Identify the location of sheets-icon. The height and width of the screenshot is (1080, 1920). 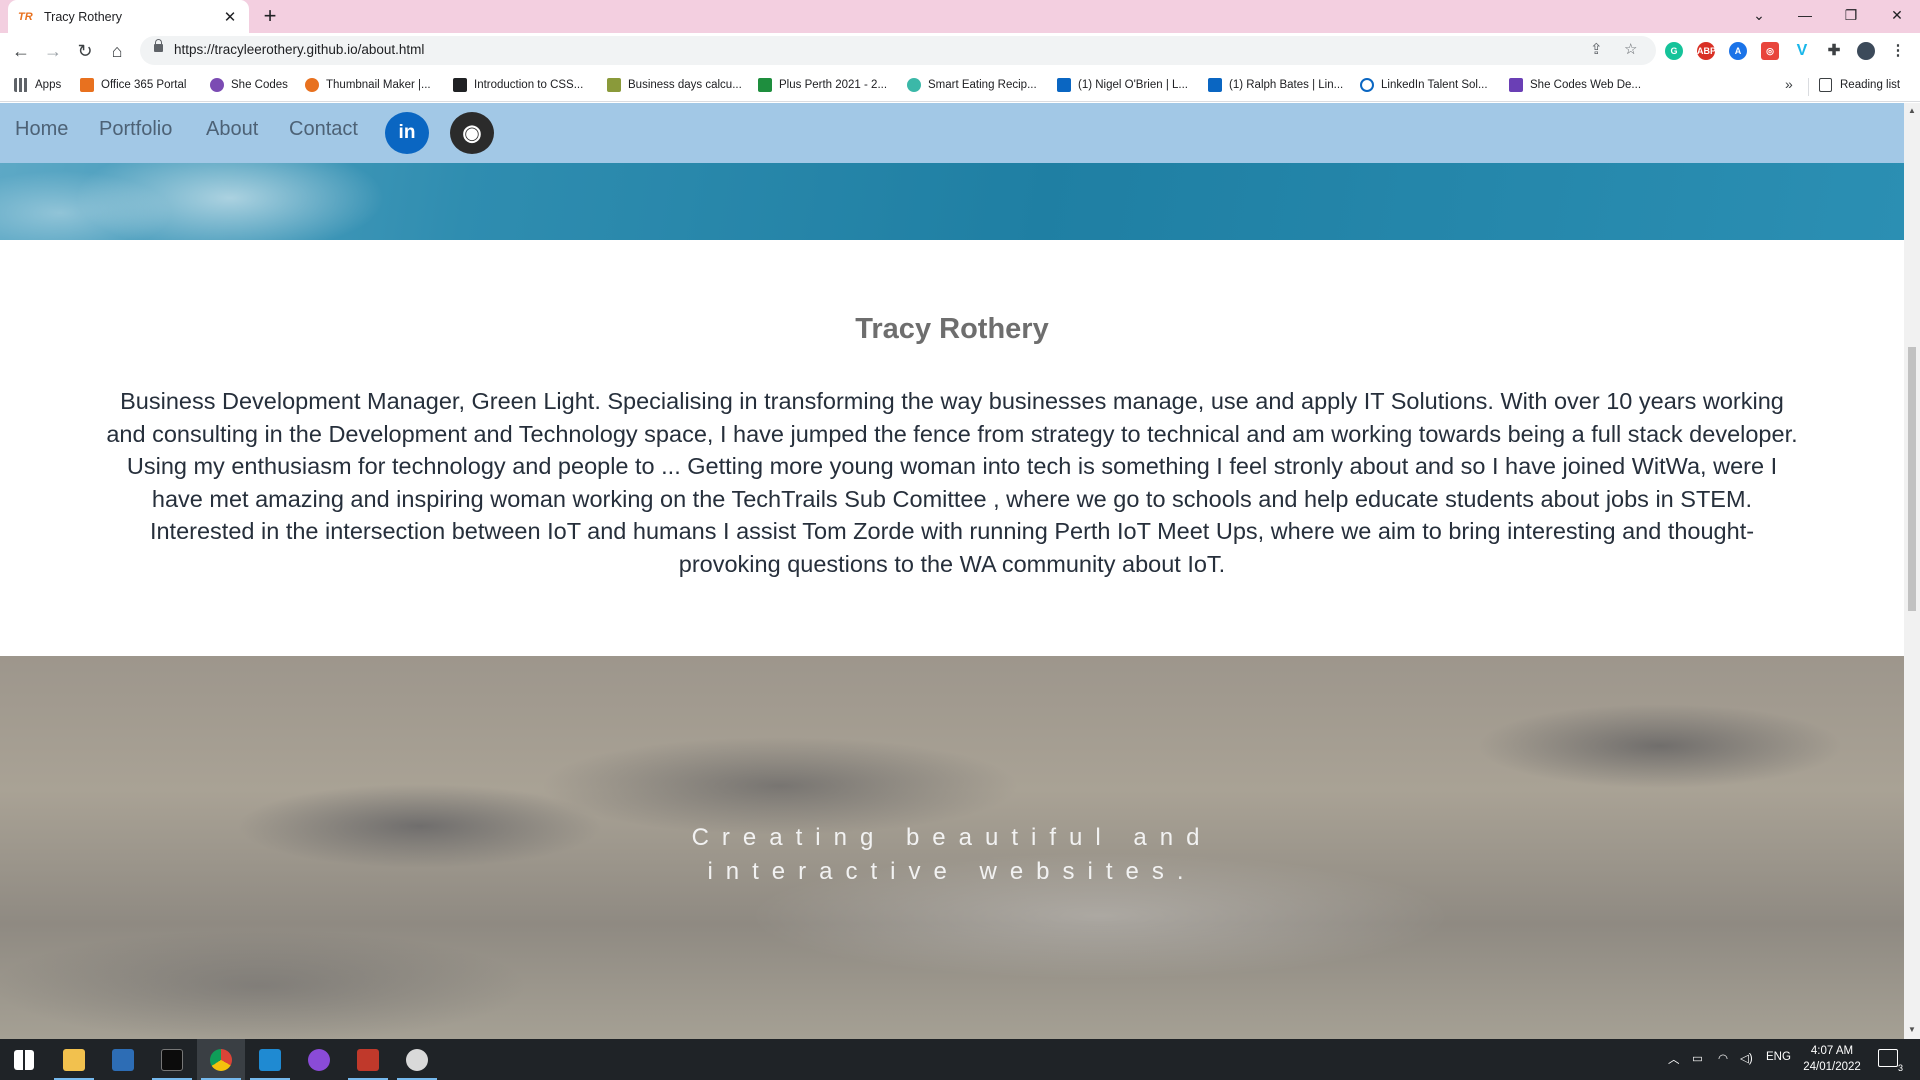
(765, 85).